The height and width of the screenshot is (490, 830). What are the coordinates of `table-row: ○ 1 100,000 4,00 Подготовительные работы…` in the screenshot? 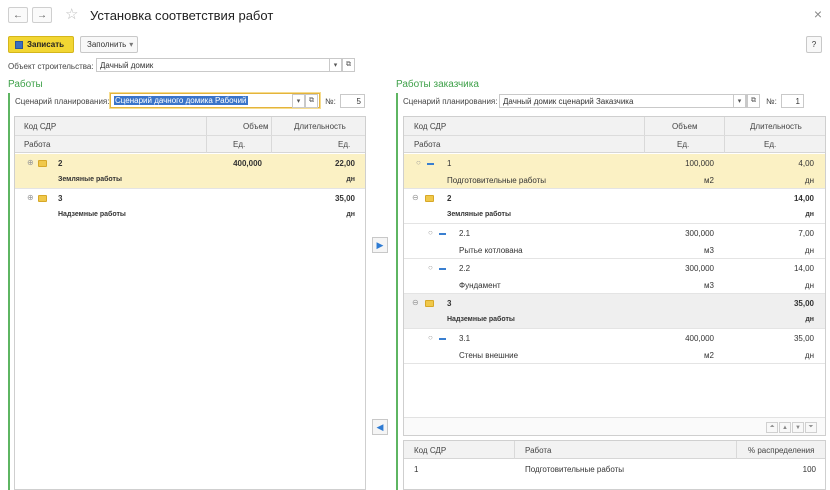 It's located at (614, 171).